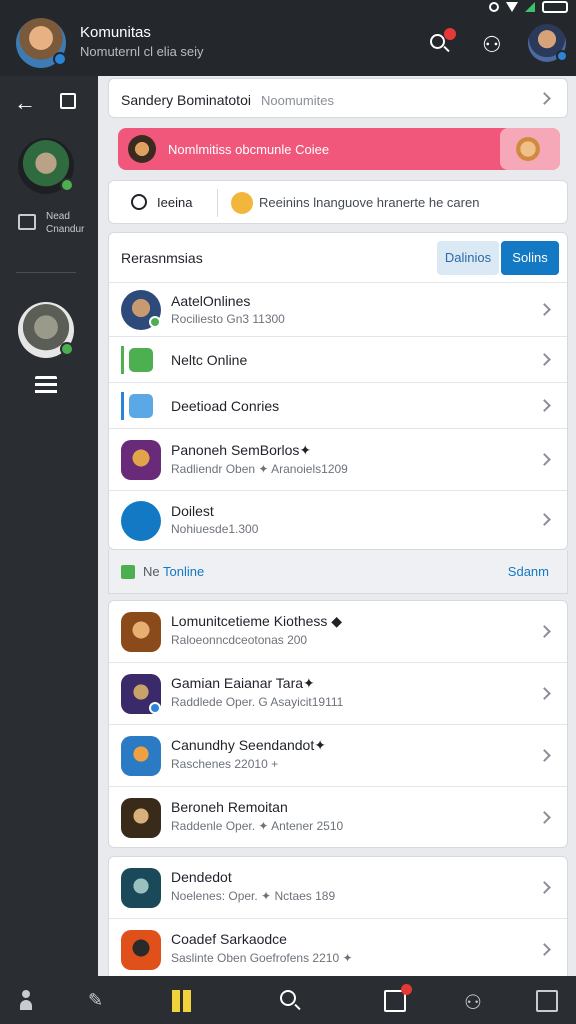  I want to click on menu-icon, so click(547, 1001).